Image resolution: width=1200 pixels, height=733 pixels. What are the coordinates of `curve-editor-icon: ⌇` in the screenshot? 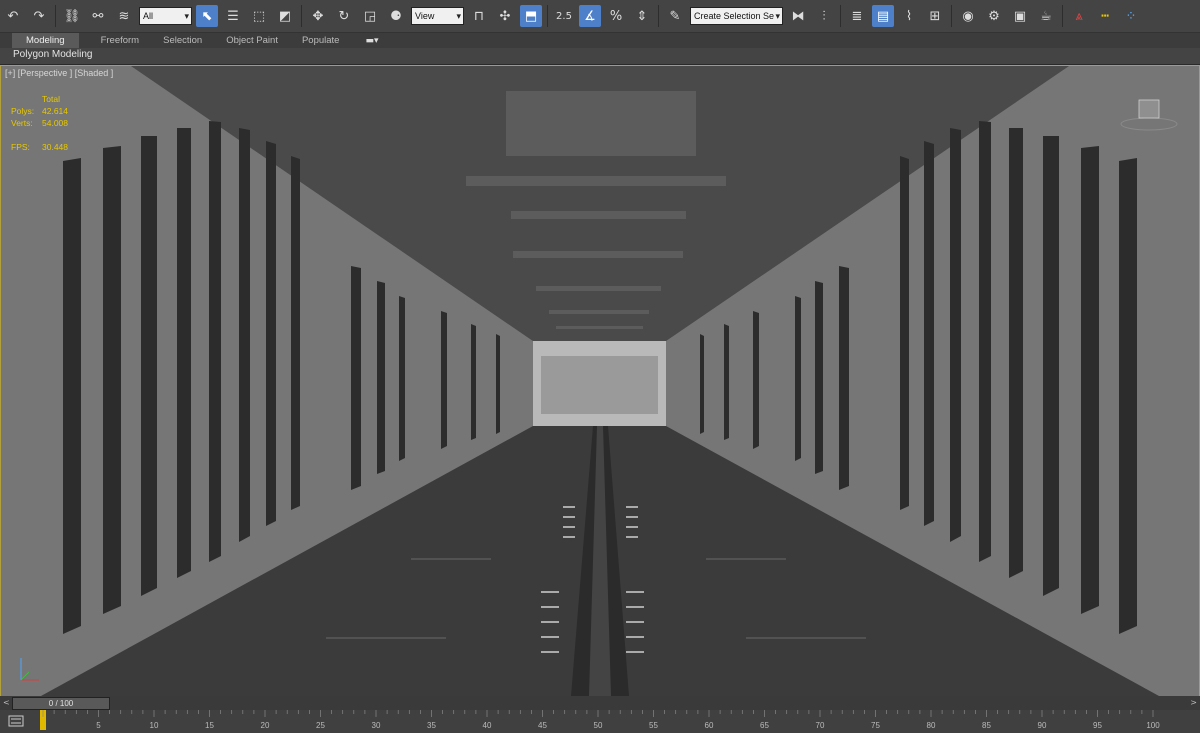 It's located at (909, 16).